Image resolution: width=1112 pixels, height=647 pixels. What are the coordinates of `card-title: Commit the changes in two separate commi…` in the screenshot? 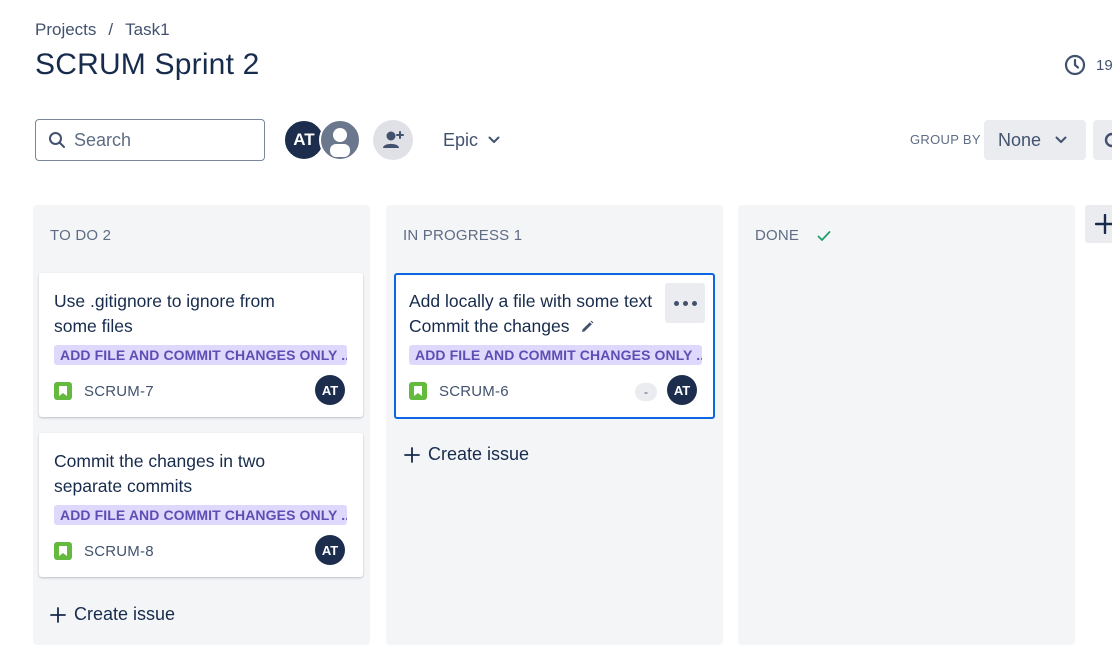 It's located at (174, 474).